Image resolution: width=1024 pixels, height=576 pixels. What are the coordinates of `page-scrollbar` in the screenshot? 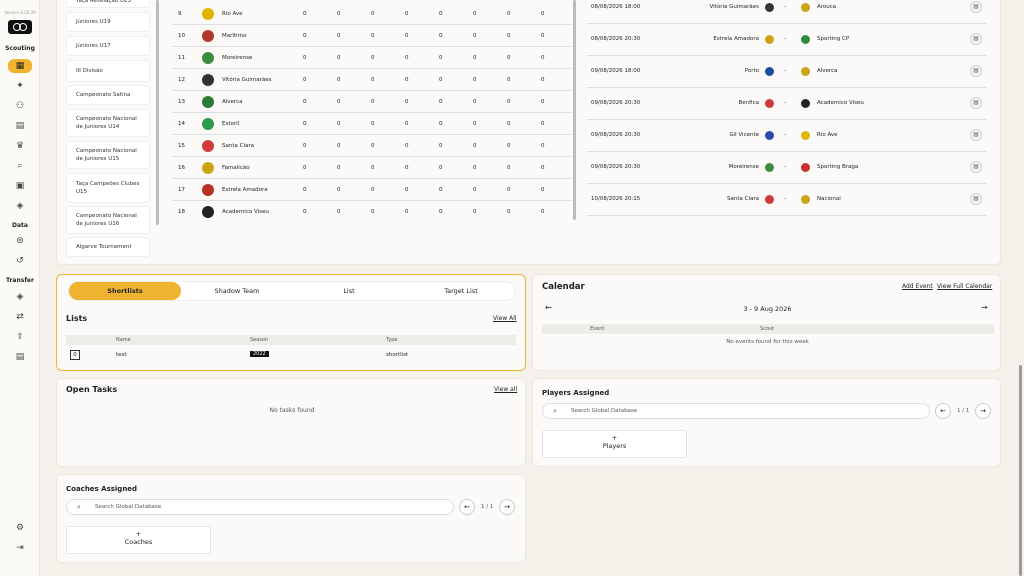 It's located at (1020, 470).